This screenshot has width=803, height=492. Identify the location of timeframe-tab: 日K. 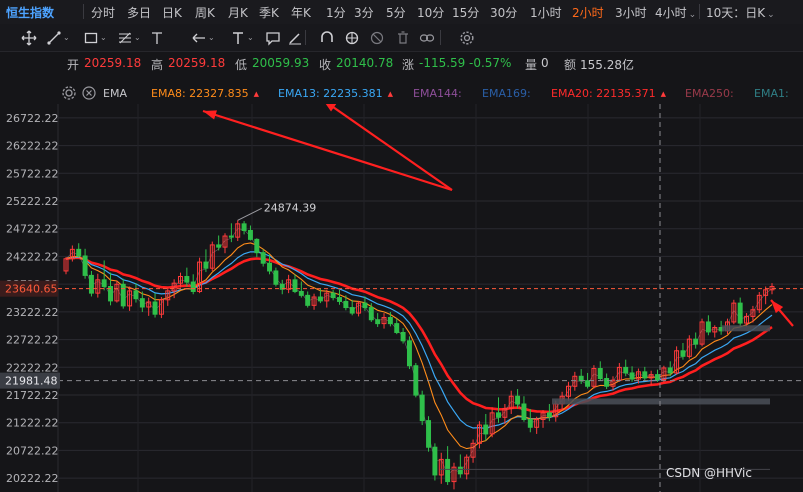
(172, 12).